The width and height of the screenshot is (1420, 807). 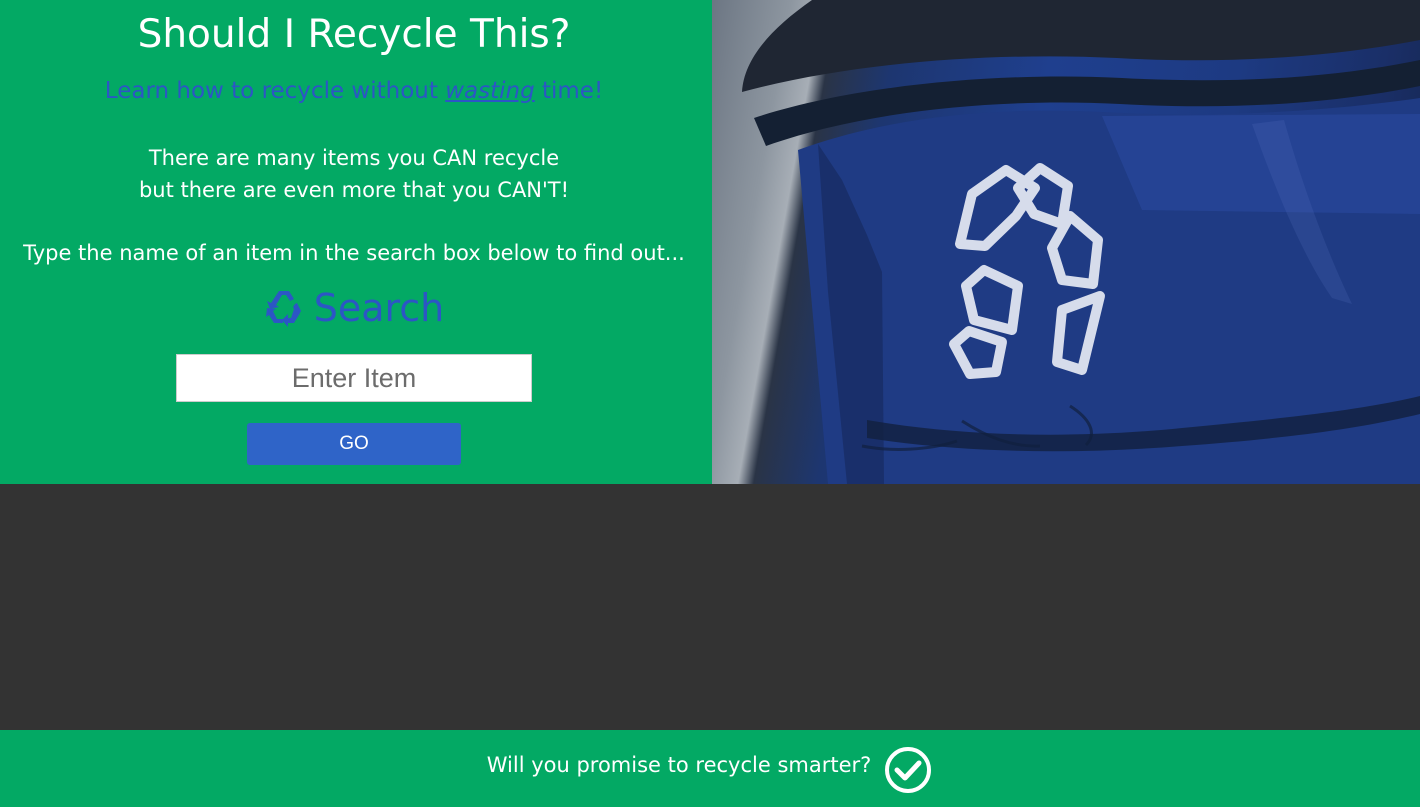 I want to click on search-heading: Search, so click(x=354, y=308).